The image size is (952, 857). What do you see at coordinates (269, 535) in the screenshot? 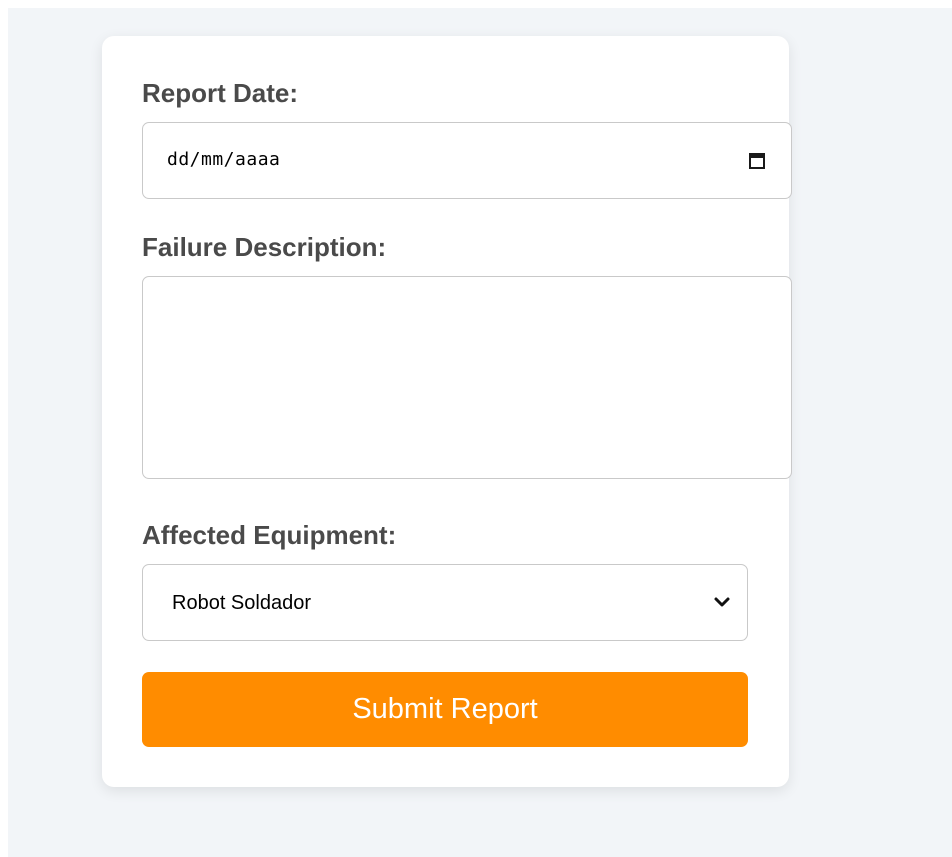
I see `affected-equipment-label: Affected Equipment:` at bounding box center [269, 535].